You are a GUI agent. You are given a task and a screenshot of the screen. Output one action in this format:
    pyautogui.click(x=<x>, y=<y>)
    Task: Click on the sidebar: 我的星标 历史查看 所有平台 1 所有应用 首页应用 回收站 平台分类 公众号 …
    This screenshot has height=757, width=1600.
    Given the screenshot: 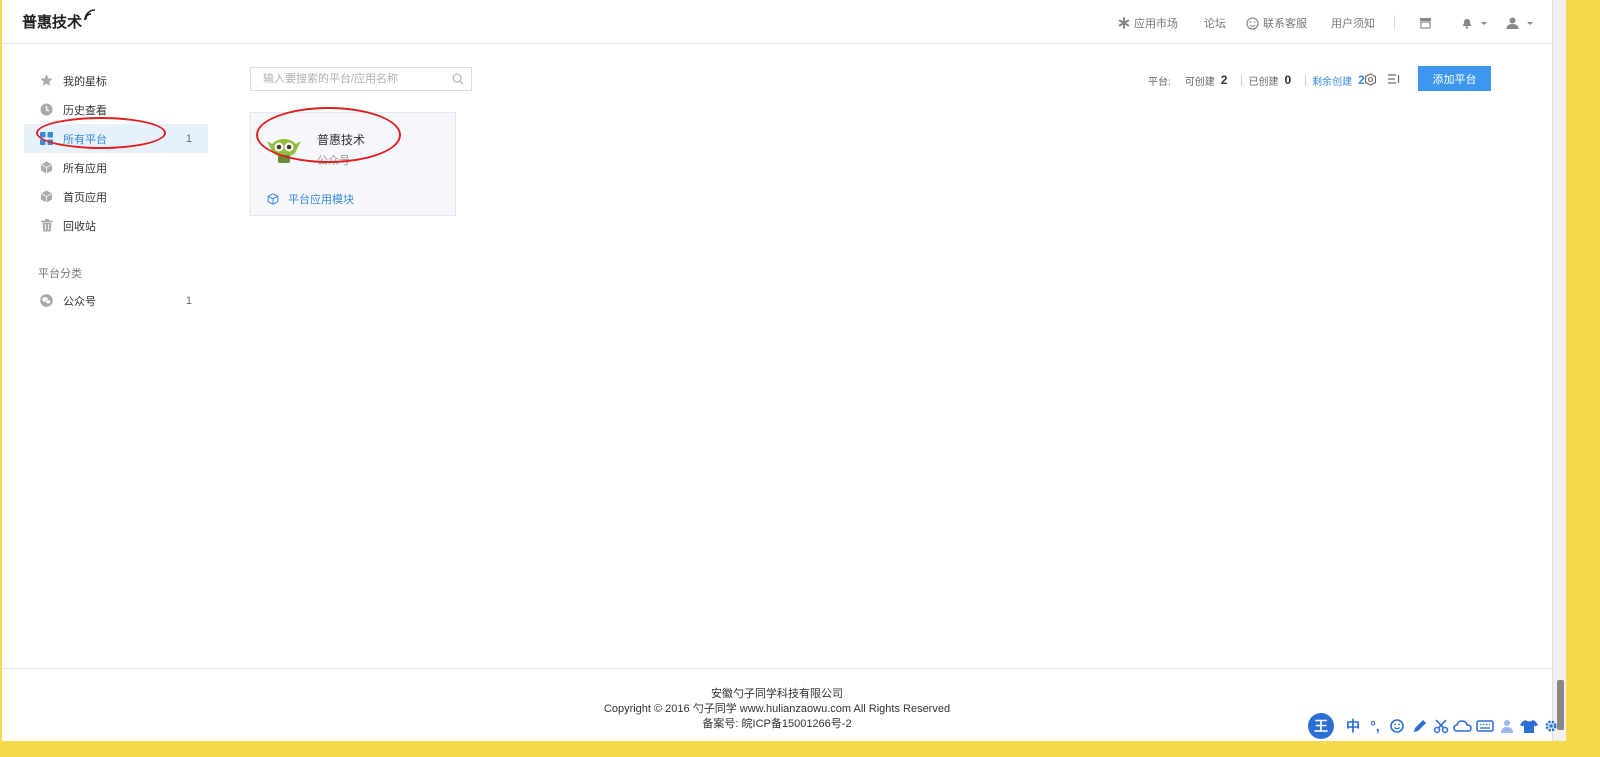 What is the action you would take?
    pyautogui.click(x=116, y=190)
    